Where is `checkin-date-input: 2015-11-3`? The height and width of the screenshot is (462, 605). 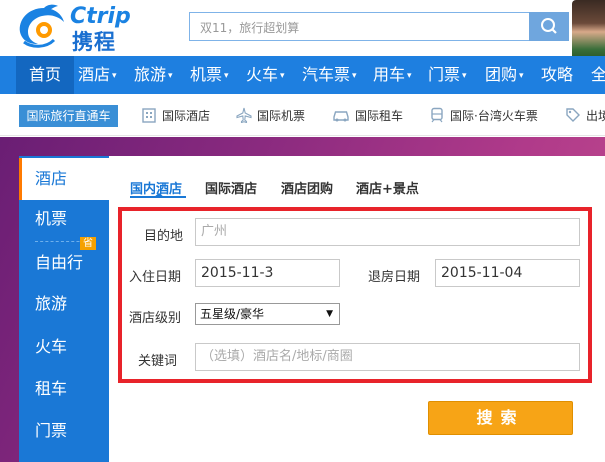
checkin-date-input: 2015-11-3 is located at coordinates (267, 273).